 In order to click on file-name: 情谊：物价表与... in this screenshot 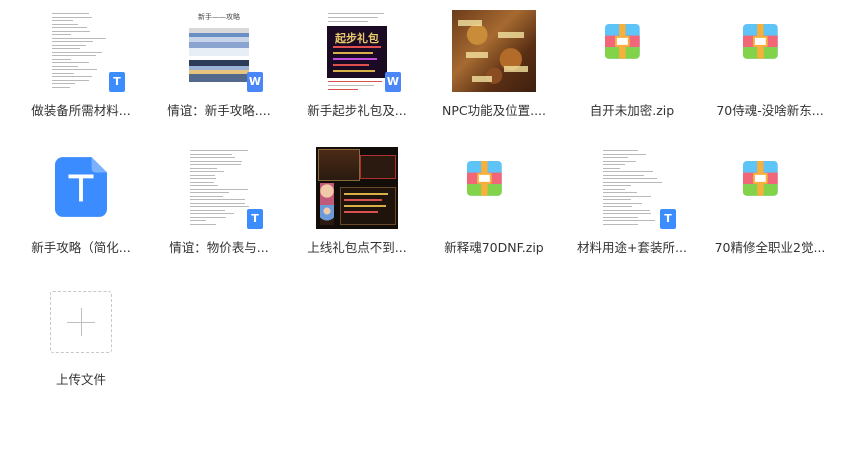, I will do `click(219, 247)`.